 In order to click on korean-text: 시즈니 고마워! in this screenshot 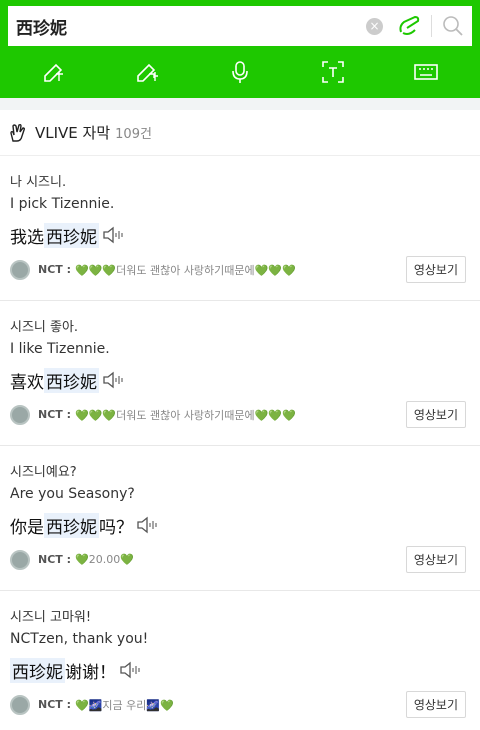, I will do `click(51, 617)`.